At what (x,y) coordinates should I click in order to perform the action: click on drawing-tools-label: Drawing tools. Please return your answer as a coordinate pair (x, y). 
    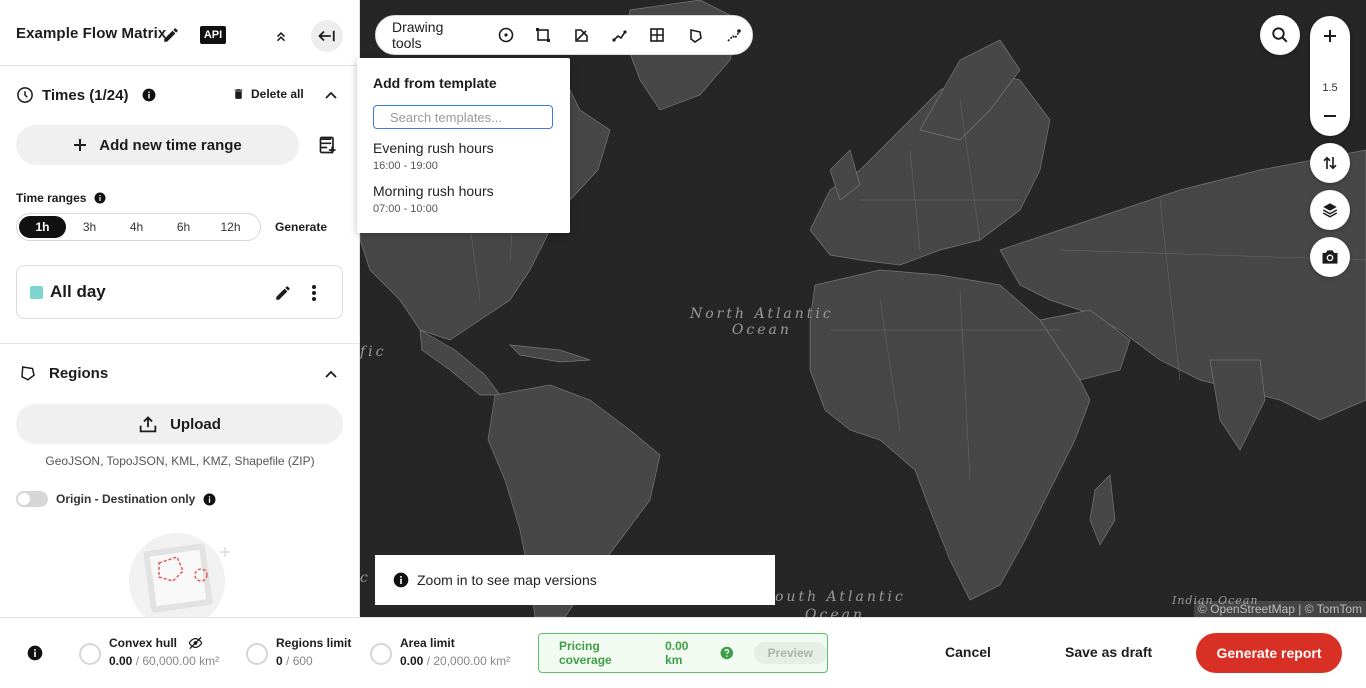
    Looking at the image, I should click on (418, 35).